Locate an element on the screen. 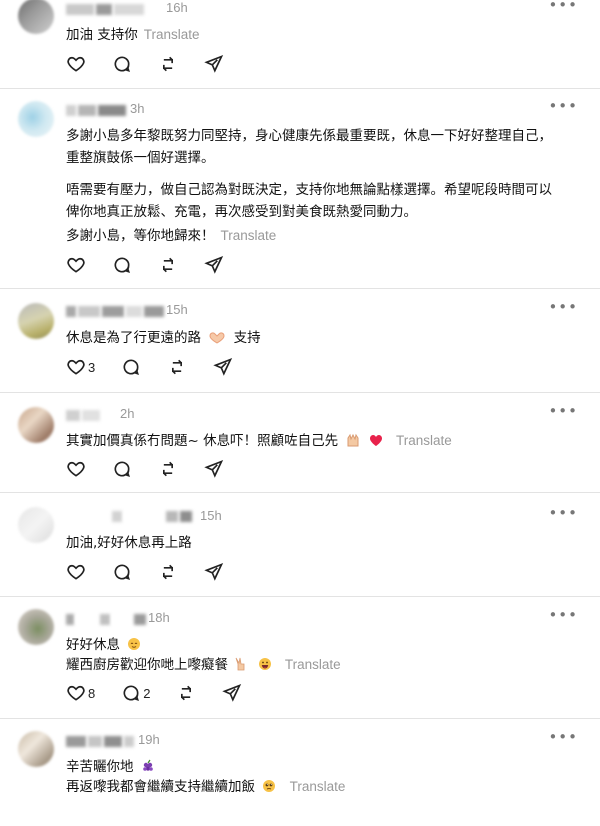 This screenshot has width=600, height=826. post-time: 16h is located at coordinates (177, 7).